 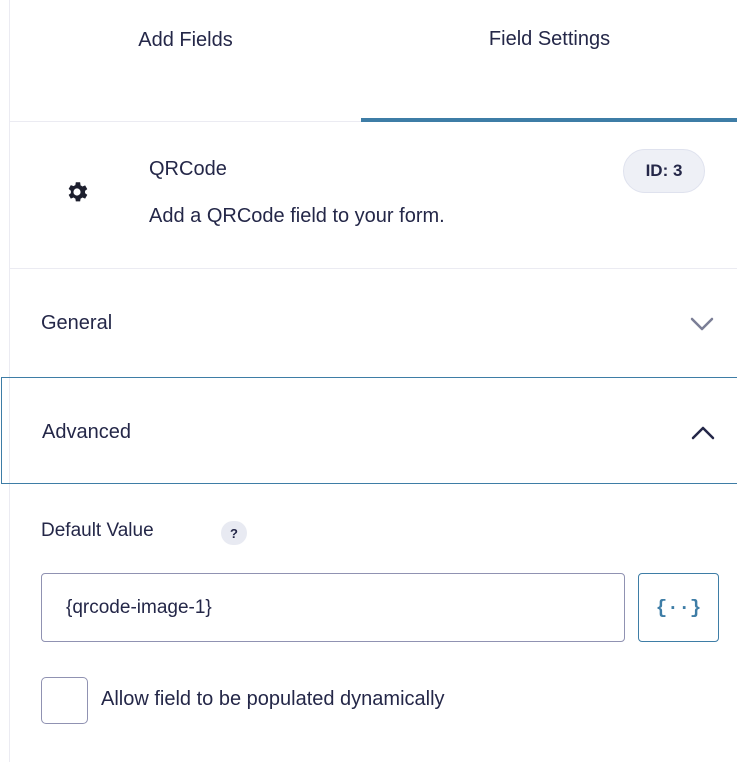 I want to click on section-general-label: General, so click(x=77, y=323).